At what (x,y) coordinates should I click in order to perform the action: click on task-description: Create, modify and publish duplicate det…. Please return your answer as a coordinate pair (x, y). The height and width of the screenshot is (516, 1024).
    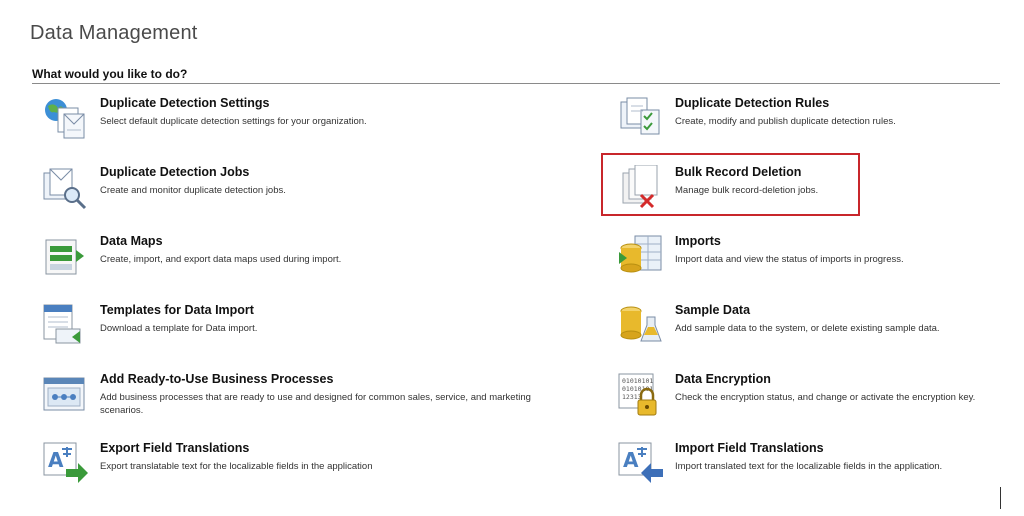
    Looking at the image, I should click on (785, 121).